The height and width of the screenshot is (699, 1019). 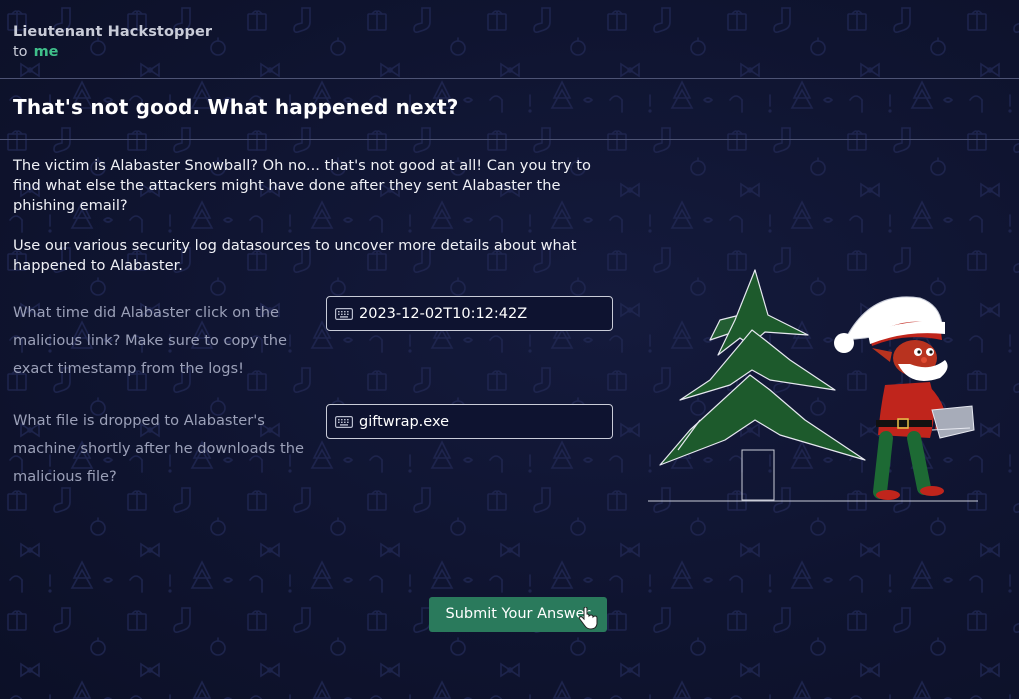 What do you see at coordinates (588, 618) in the screenshot?
I see `hand-cursor-icon` at bounding box center [588, 618].